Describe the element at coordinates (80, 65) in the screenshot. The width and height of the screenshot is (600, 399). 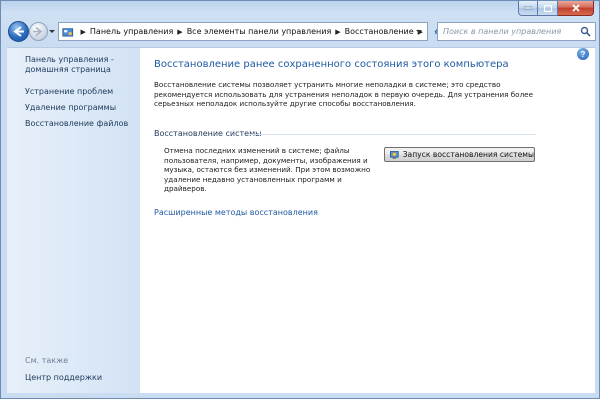
I see `sidebar-item-home: Панель управления - домашняя страница` at that location.